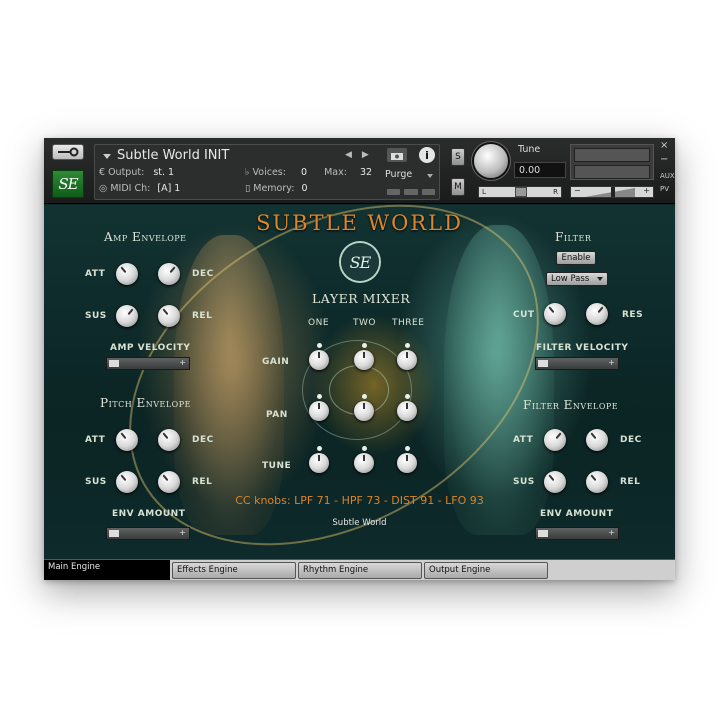 Image resolution: width=720 pixels, height=720 pixels. I want to click on amp-envelope-title: Amp Envelope, so click(145, 237).